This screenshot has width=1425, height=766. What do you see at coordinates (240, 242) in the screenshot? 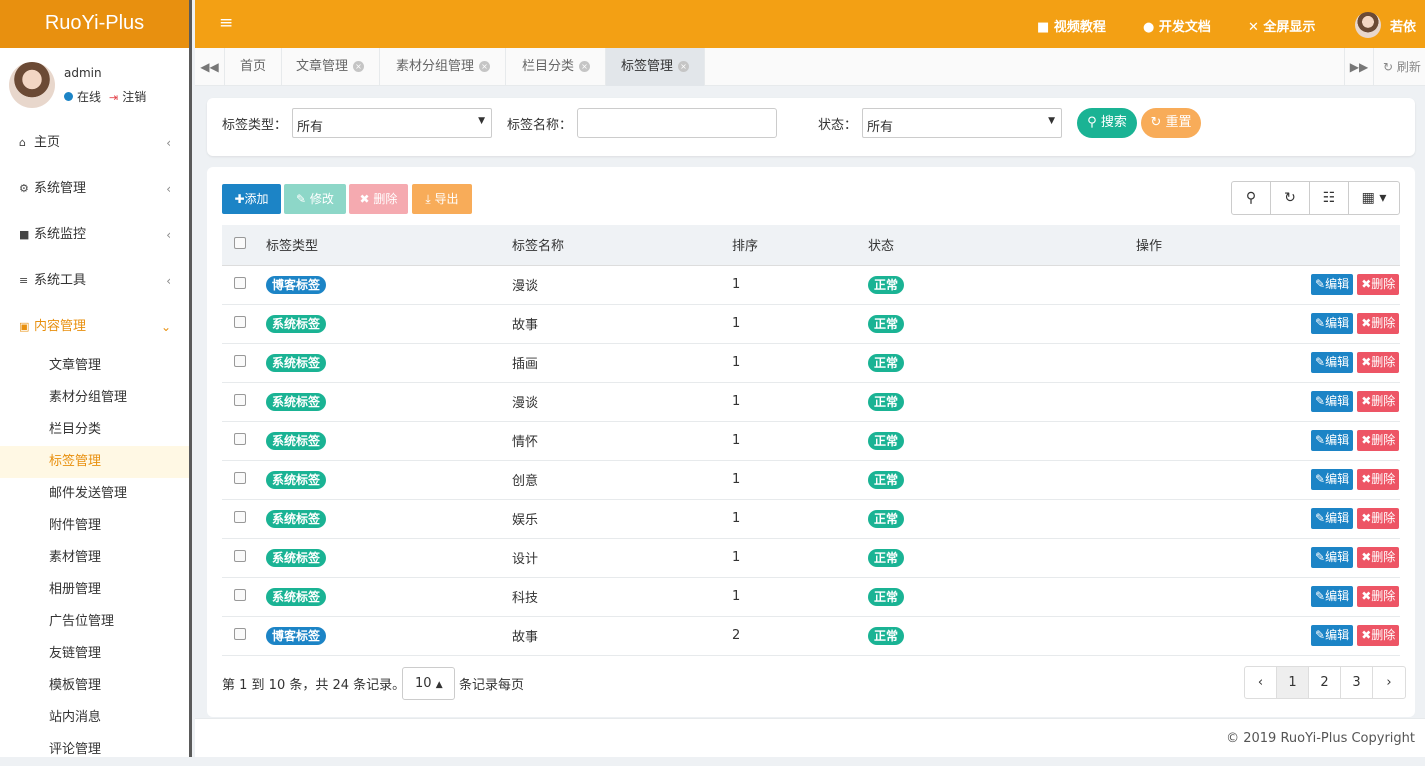
I see `select-all-checkbox` at bounding box center [240, 242].